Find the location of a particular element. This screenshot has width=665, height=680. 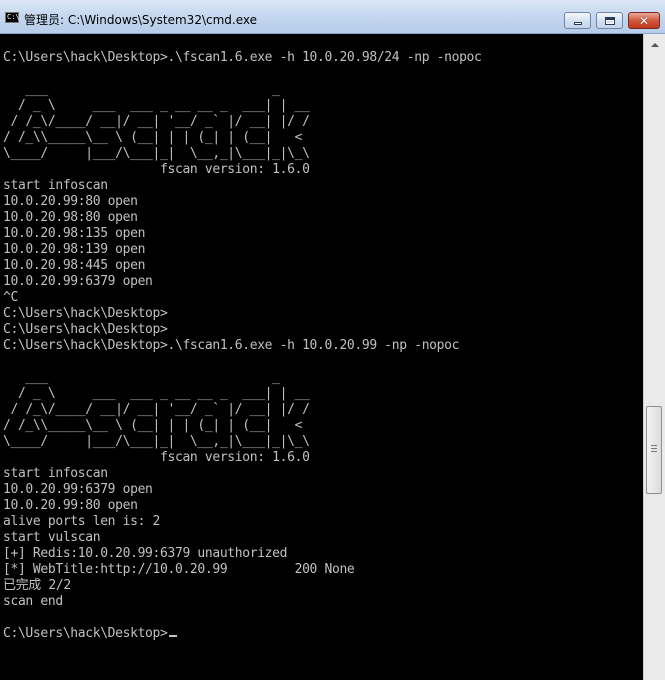

console-line: 10.0.20.98:445 open is located at coordinates (74, 265).